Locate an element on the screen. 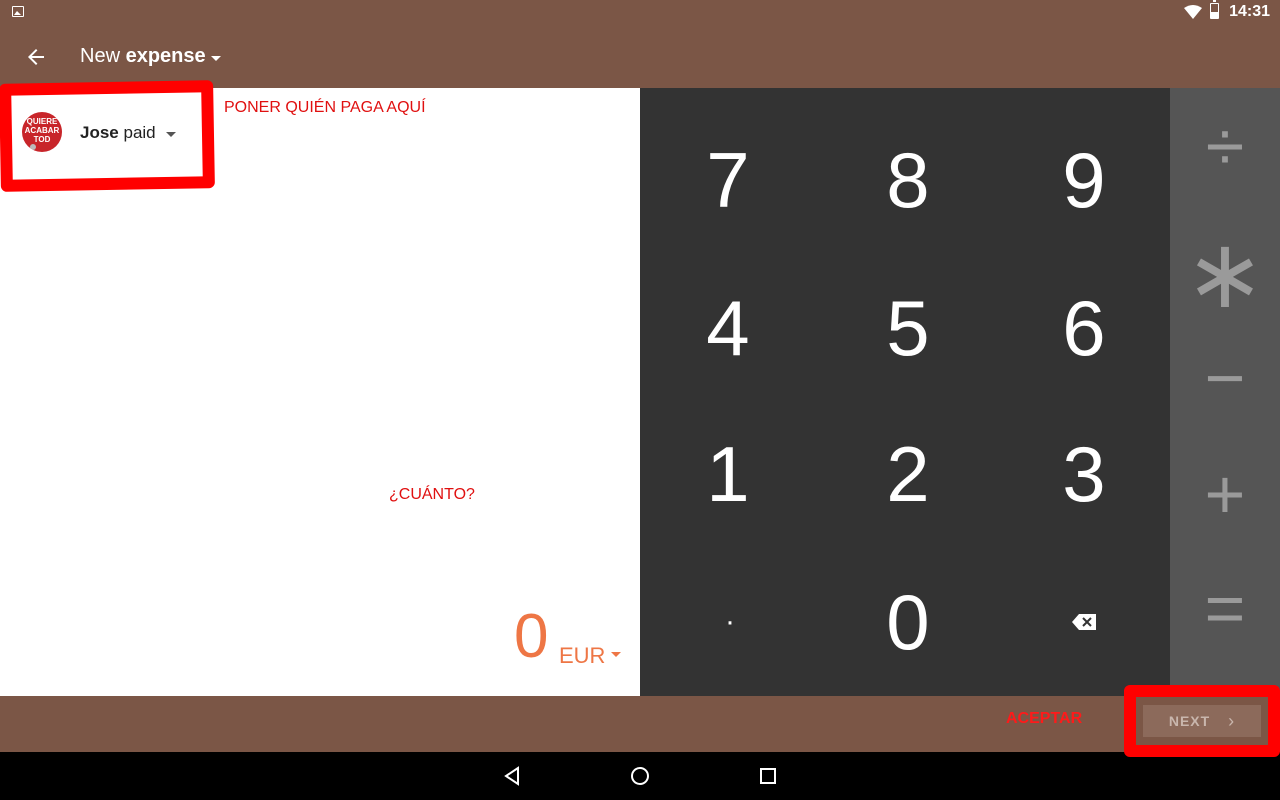 This screenshot has width=1280, height=800. app-bar: New expense is located at coordinates (640, 56).